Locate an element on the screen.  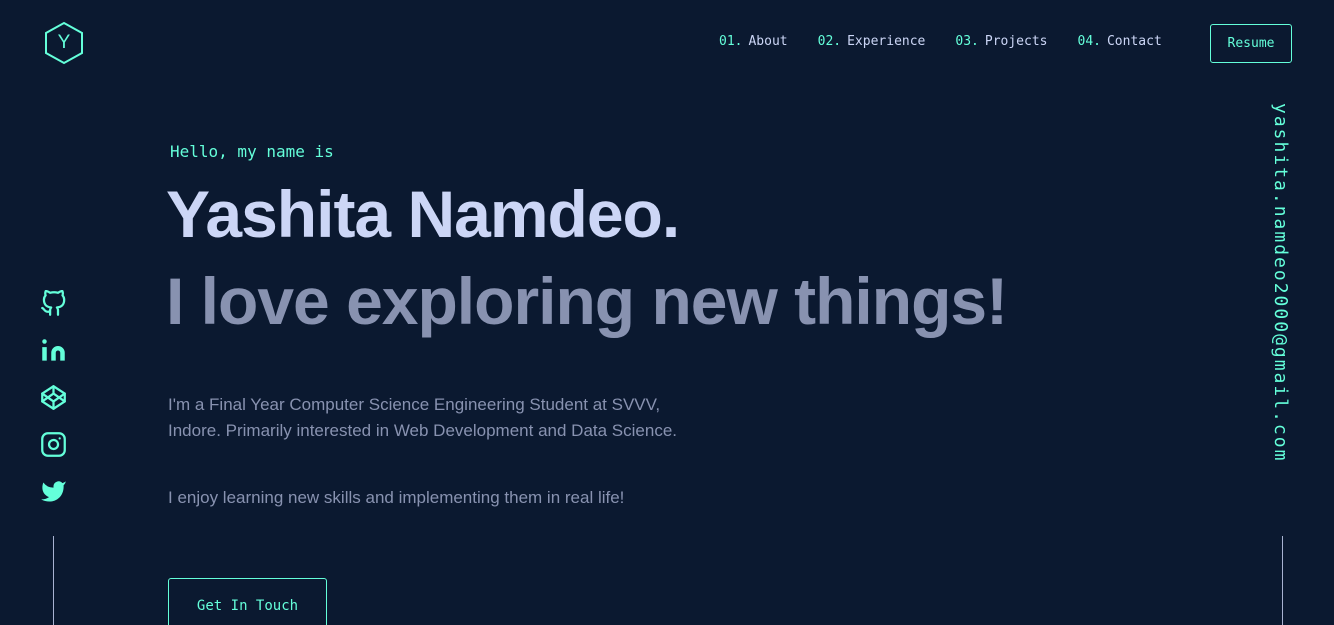
hero-tagline: I love exploring new things! is located at coordinates (587, 301).